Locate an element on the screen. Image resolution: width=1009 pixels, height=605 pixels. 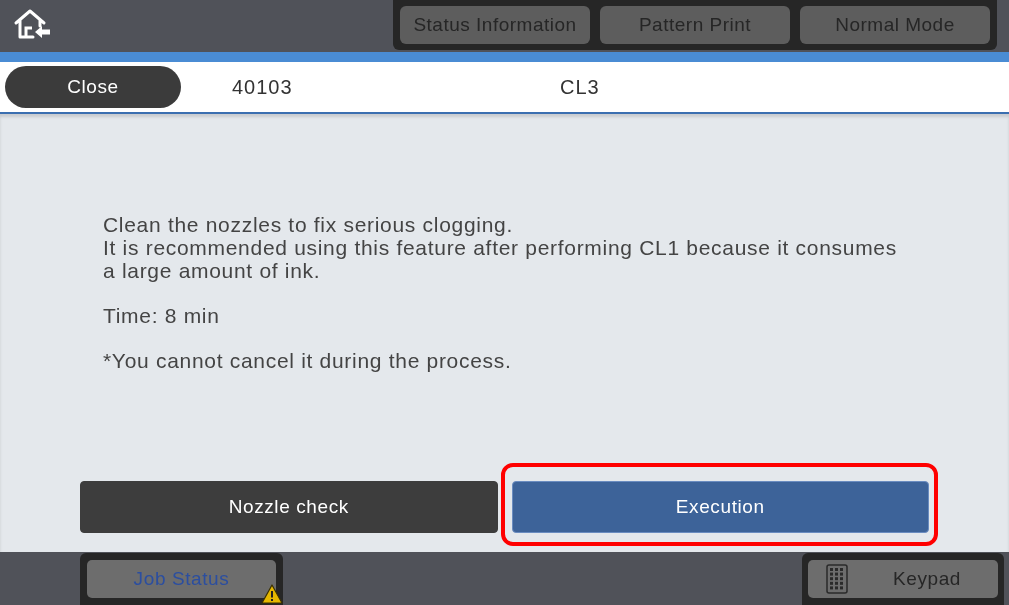
execution-button: Execution is located at coordinates (720, 507).